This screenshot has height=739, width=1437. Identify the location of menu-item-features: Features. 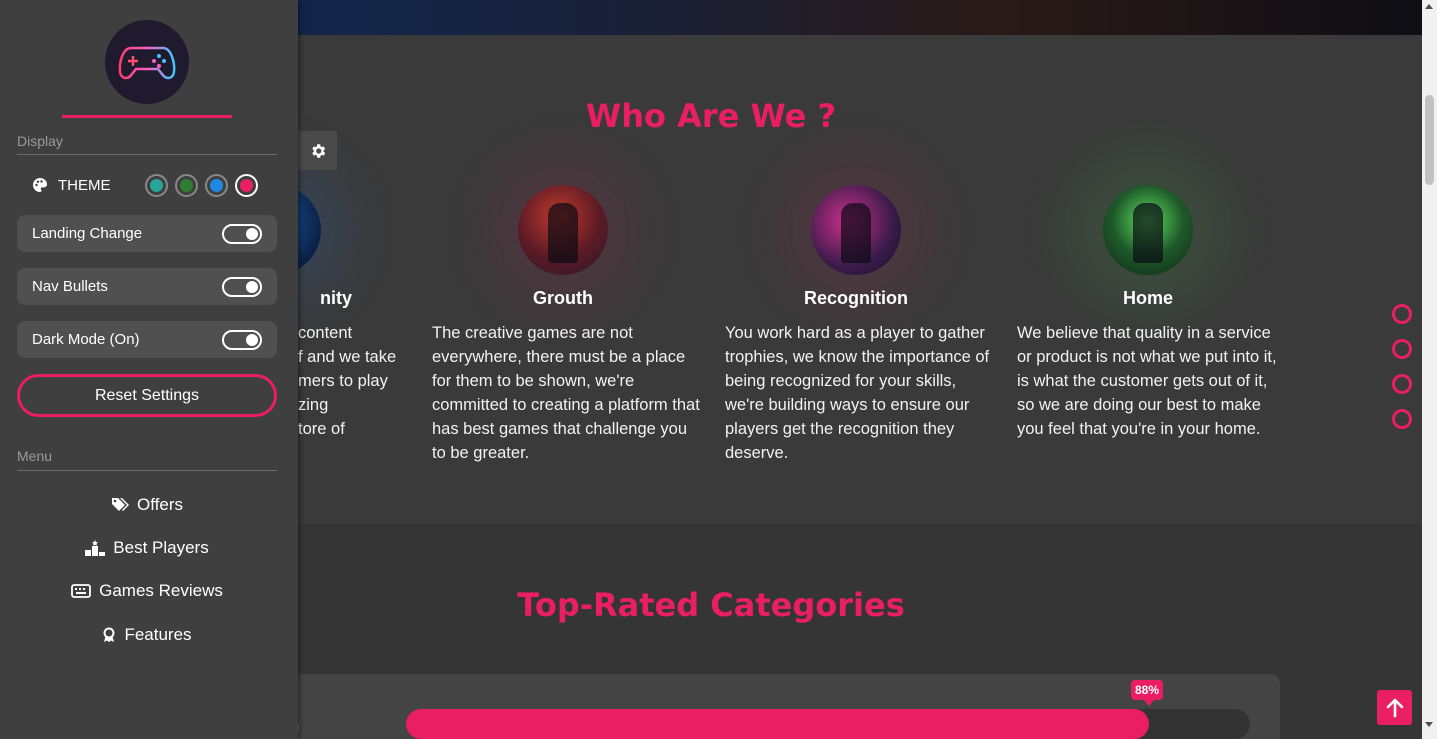
(147, 635).